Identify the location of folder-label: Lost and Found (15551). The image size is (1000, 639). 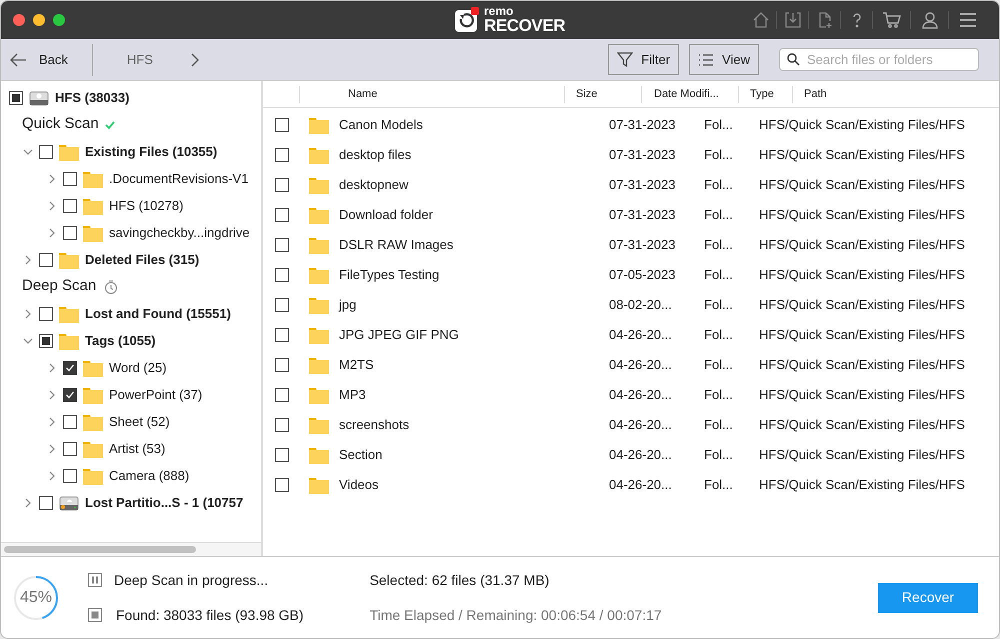
(158, 314).